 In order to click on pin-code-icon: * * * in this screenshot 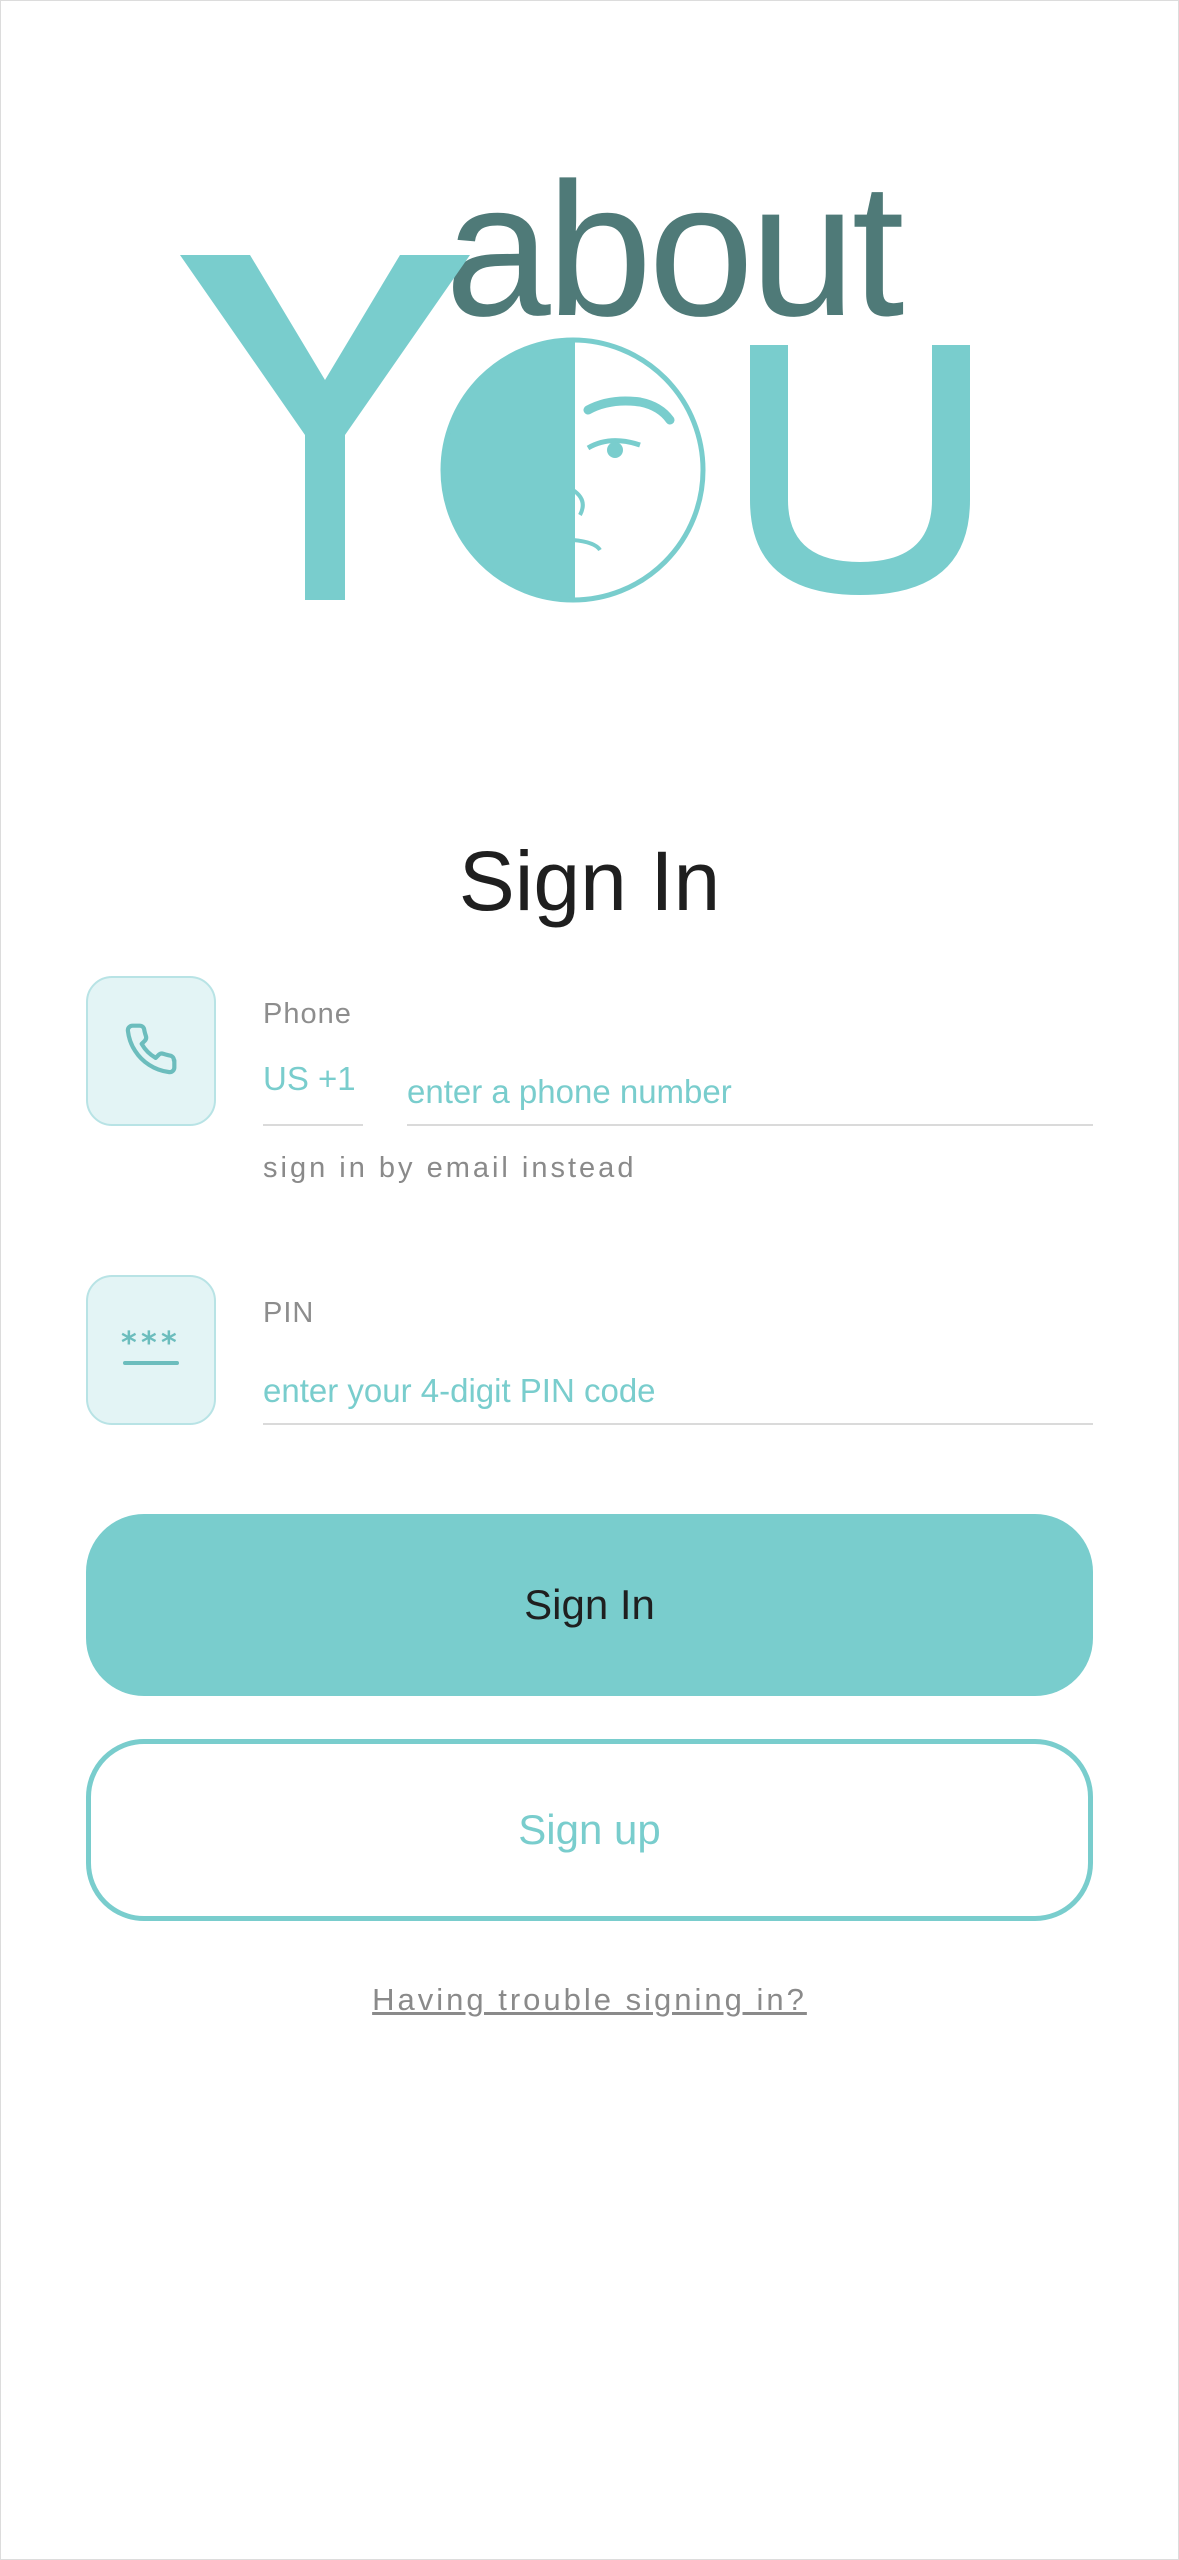, I will do `click(151, 1350)`.